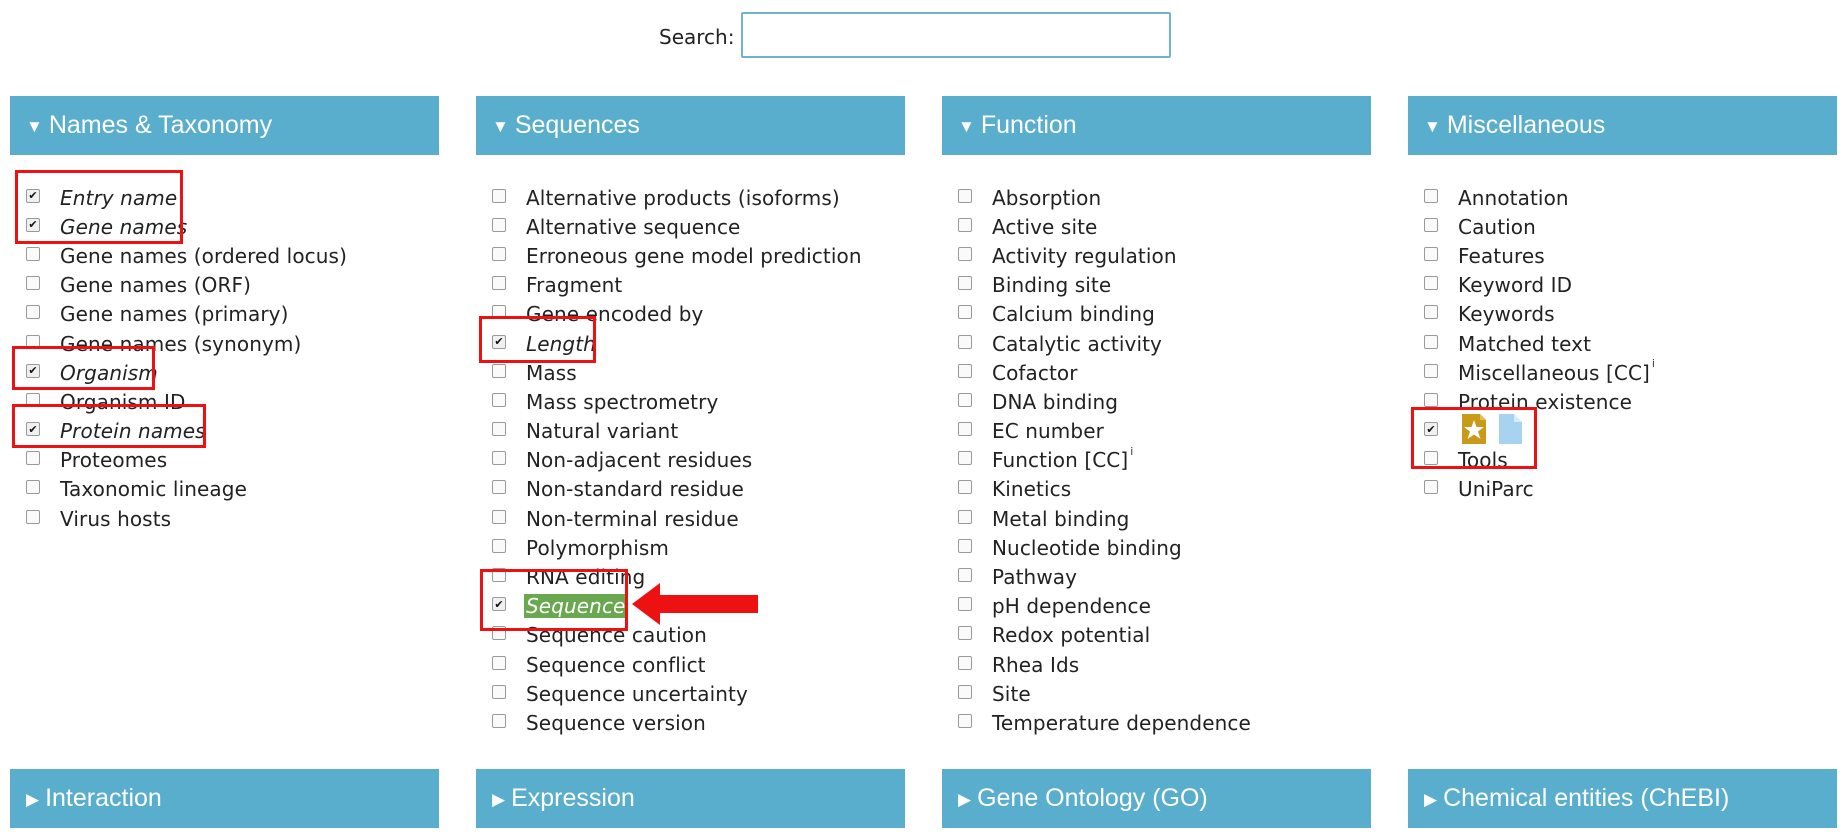 The height and width of the screenshot is (836, 1847). Describe the element at coordinates (1156, 125) in the screenshot. I see `section-header-function: ▼ Function` at that location.